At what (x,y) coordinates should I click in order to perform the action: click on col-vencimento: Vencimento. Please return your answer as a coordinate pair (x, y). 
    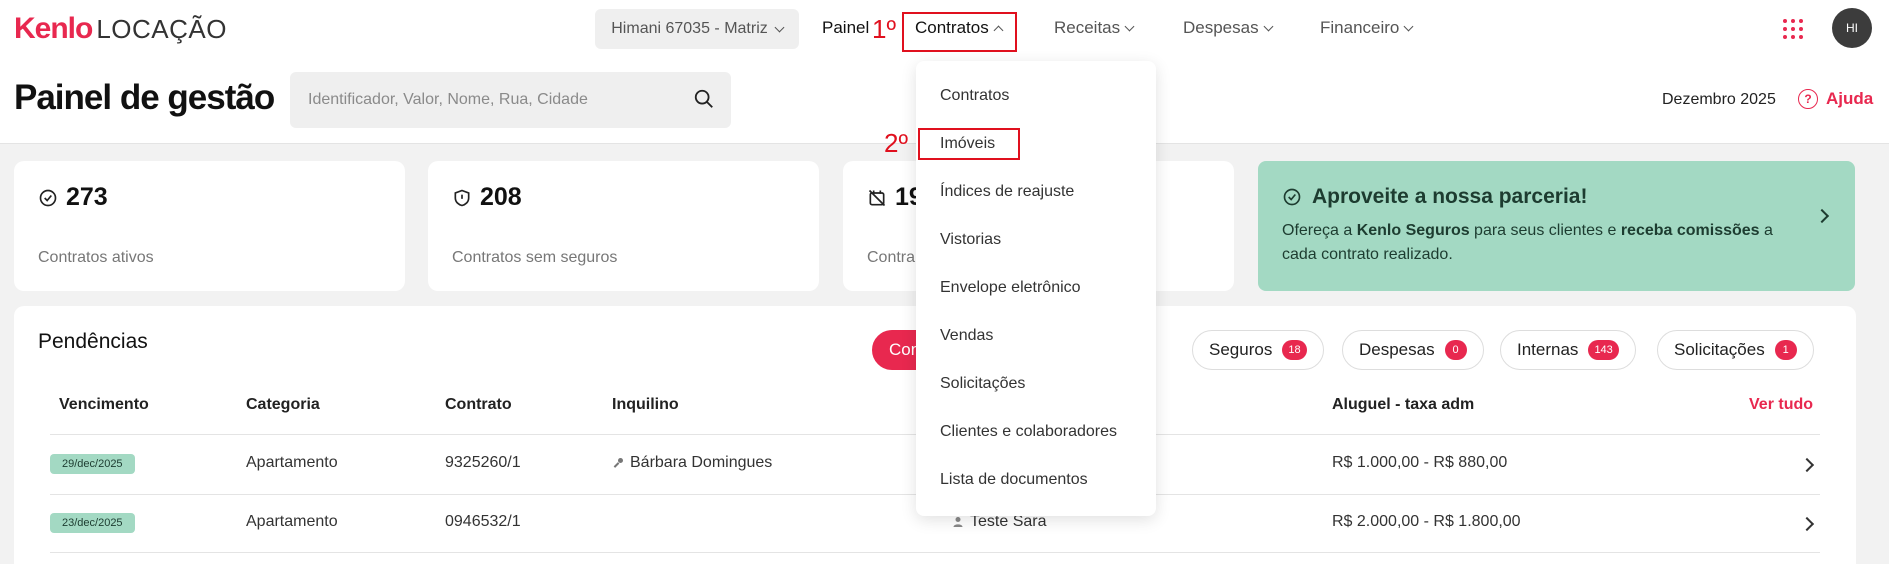
    Looking at the image, I should click on (104, 405).